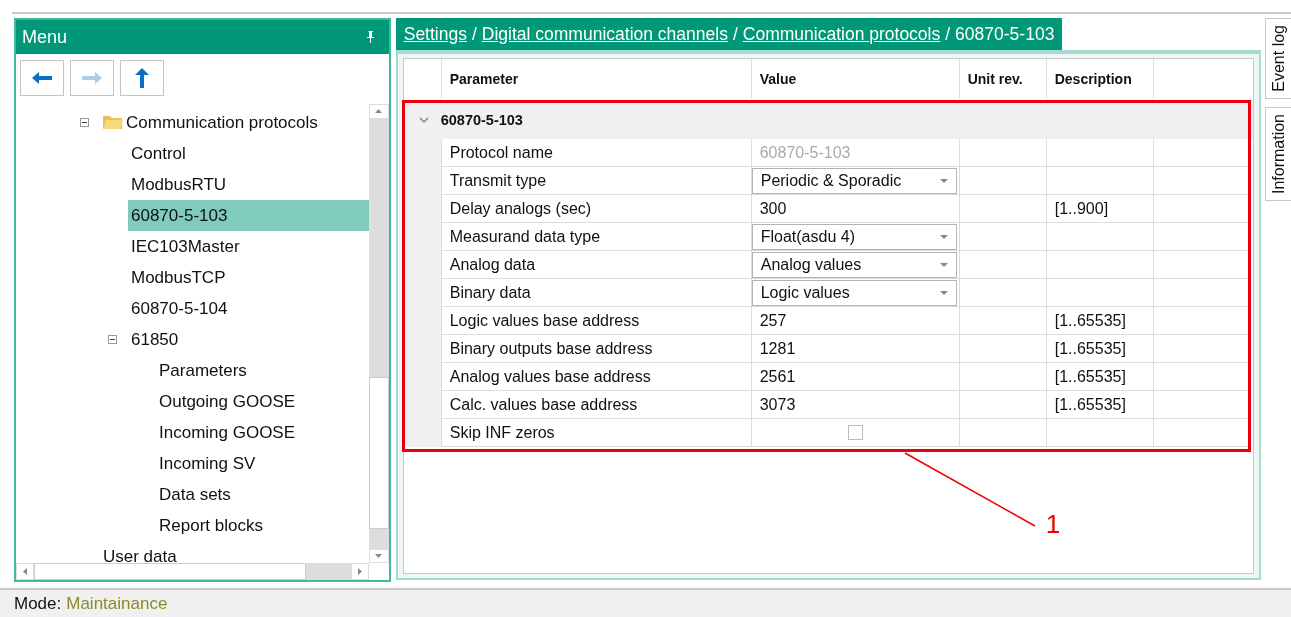 This screenshot has width=1291, height=617. I want to click on tree-item: Report blocks, so click(262, 525).